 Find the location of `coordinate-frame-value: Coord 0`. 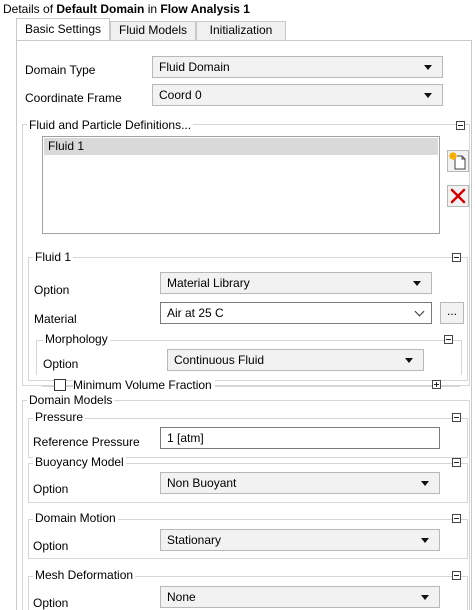

coordinate-frame-value: Coord 0 is located at coordinates (180, 95).